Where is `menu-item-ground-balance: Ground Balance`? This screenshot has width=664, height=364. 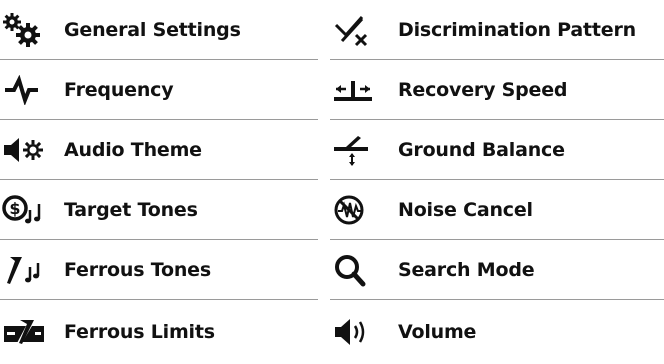 menu-item-ground-balance: Ground Balance is located at coordinates (497, 150).